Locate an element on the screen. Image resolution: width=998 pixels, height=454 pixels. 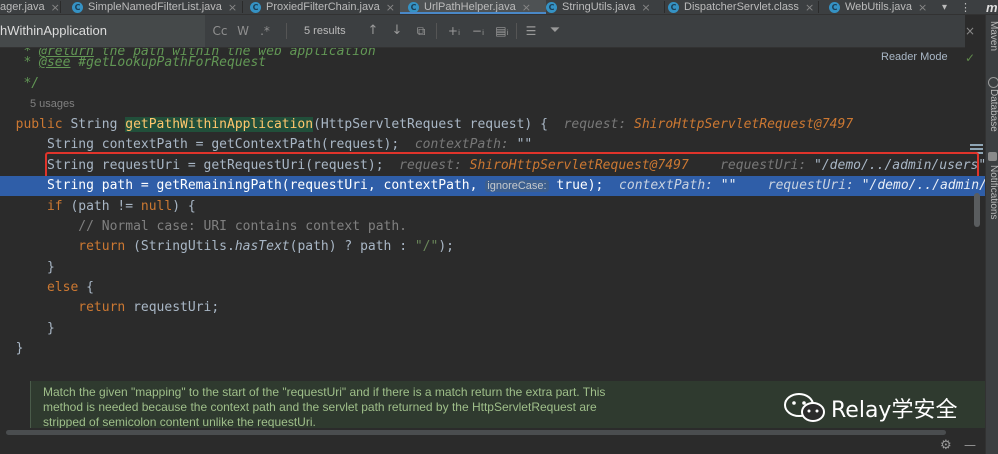
tab-label: DispatcherServlet.class is located at coordinates (741, 7).